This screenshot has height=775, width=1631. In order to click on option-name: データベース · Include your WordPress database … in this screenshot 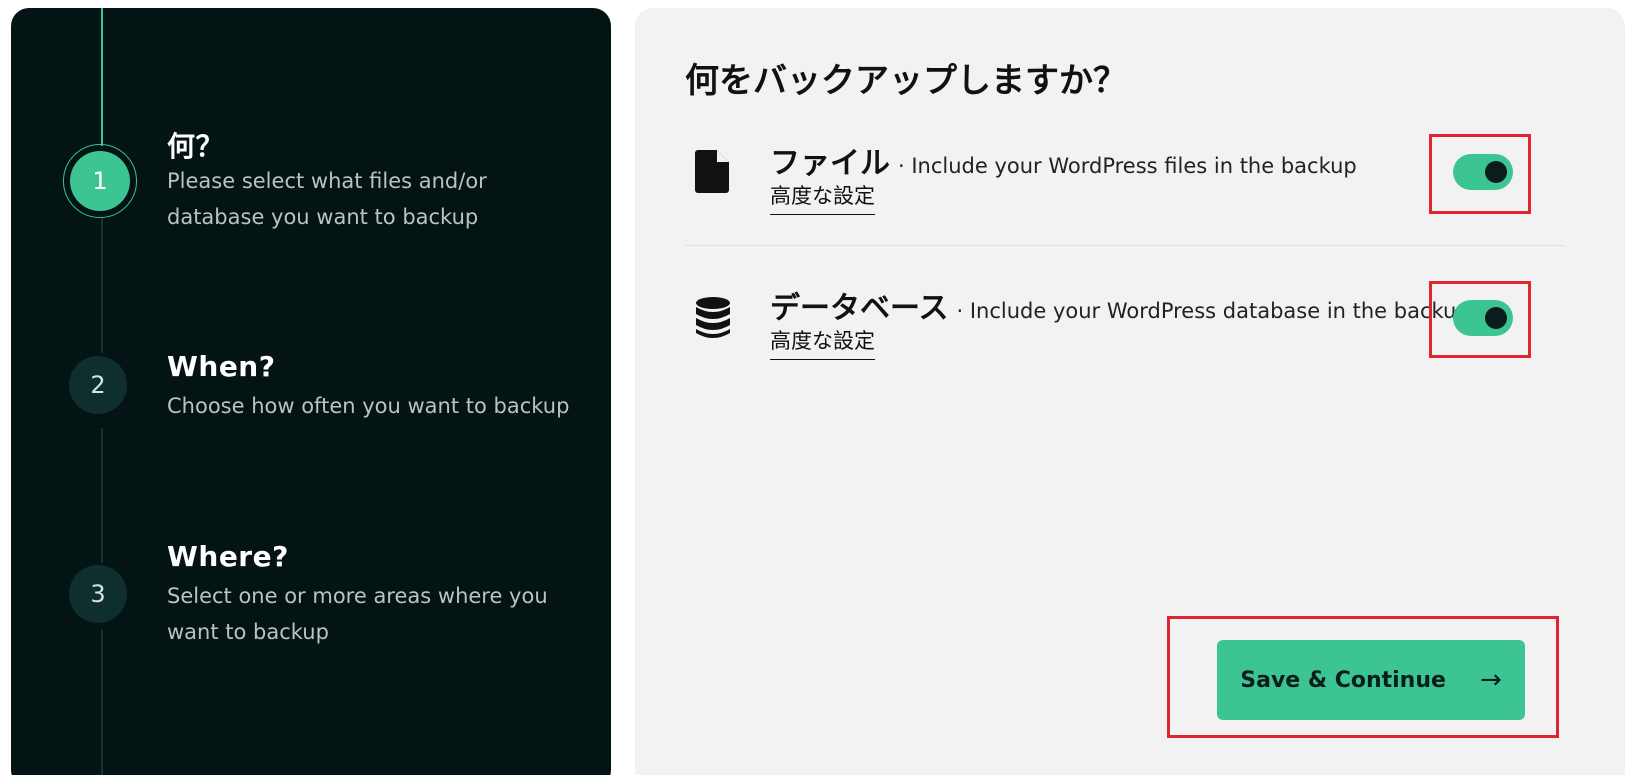, I will do `click(1120, 305)`.